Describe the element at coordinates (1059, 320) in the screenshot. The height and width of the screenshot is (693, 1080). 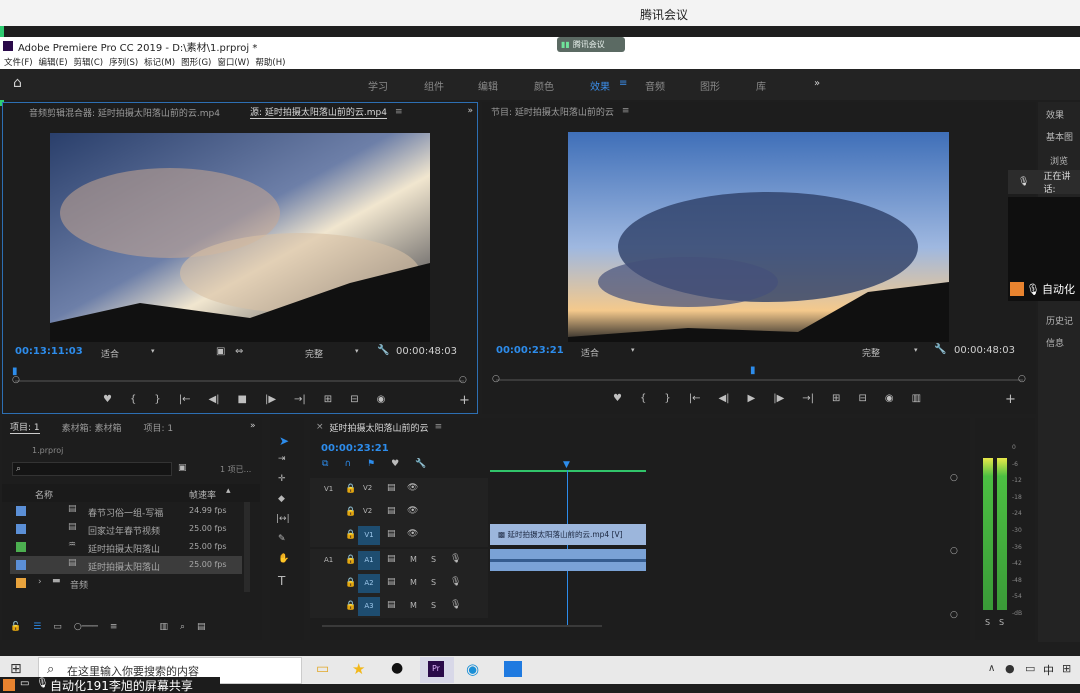
I see `history-tab: 历史记` at that location.